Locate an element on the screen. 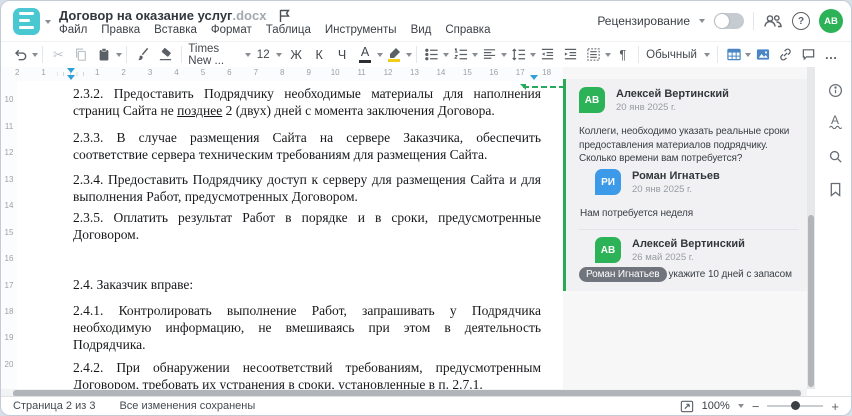 This screenshot has height=416, width=852. highlight-color-button is located at coordinates (394, 55).